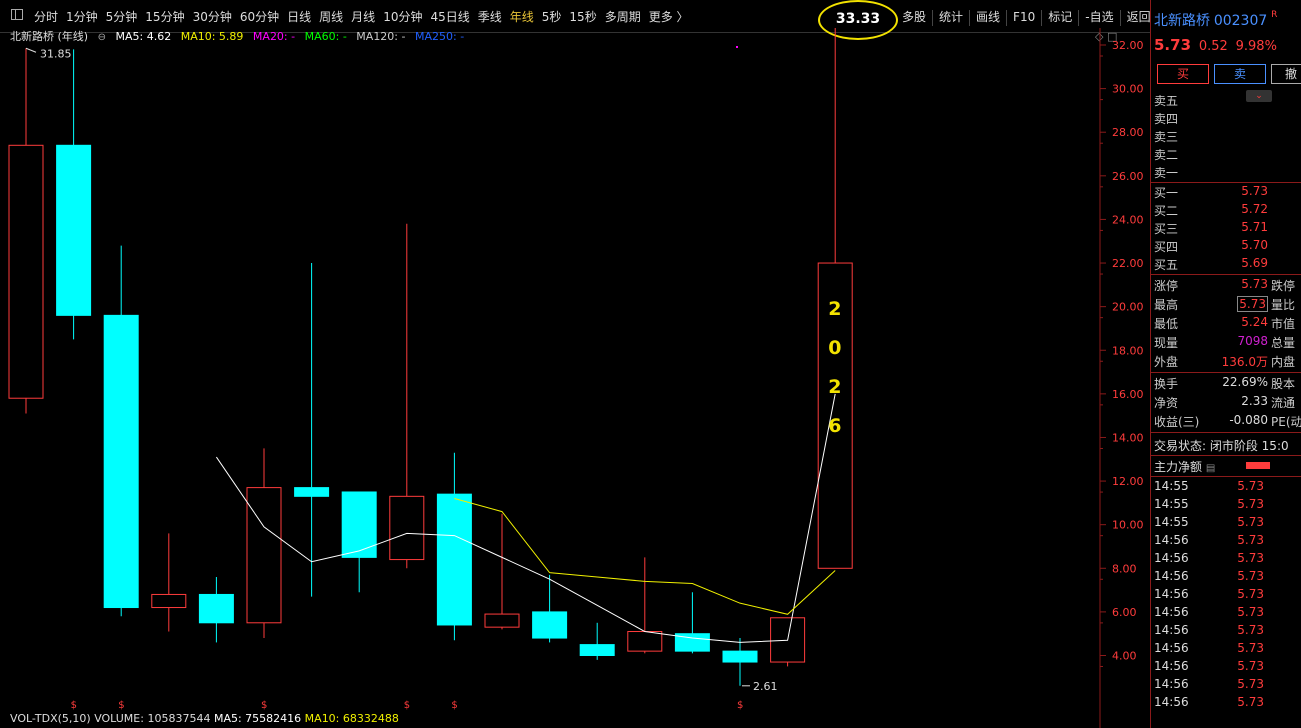 The height and width of the screenshot is (728, 1301). I want to click on sell-button: 卖, so click(1240, 74).